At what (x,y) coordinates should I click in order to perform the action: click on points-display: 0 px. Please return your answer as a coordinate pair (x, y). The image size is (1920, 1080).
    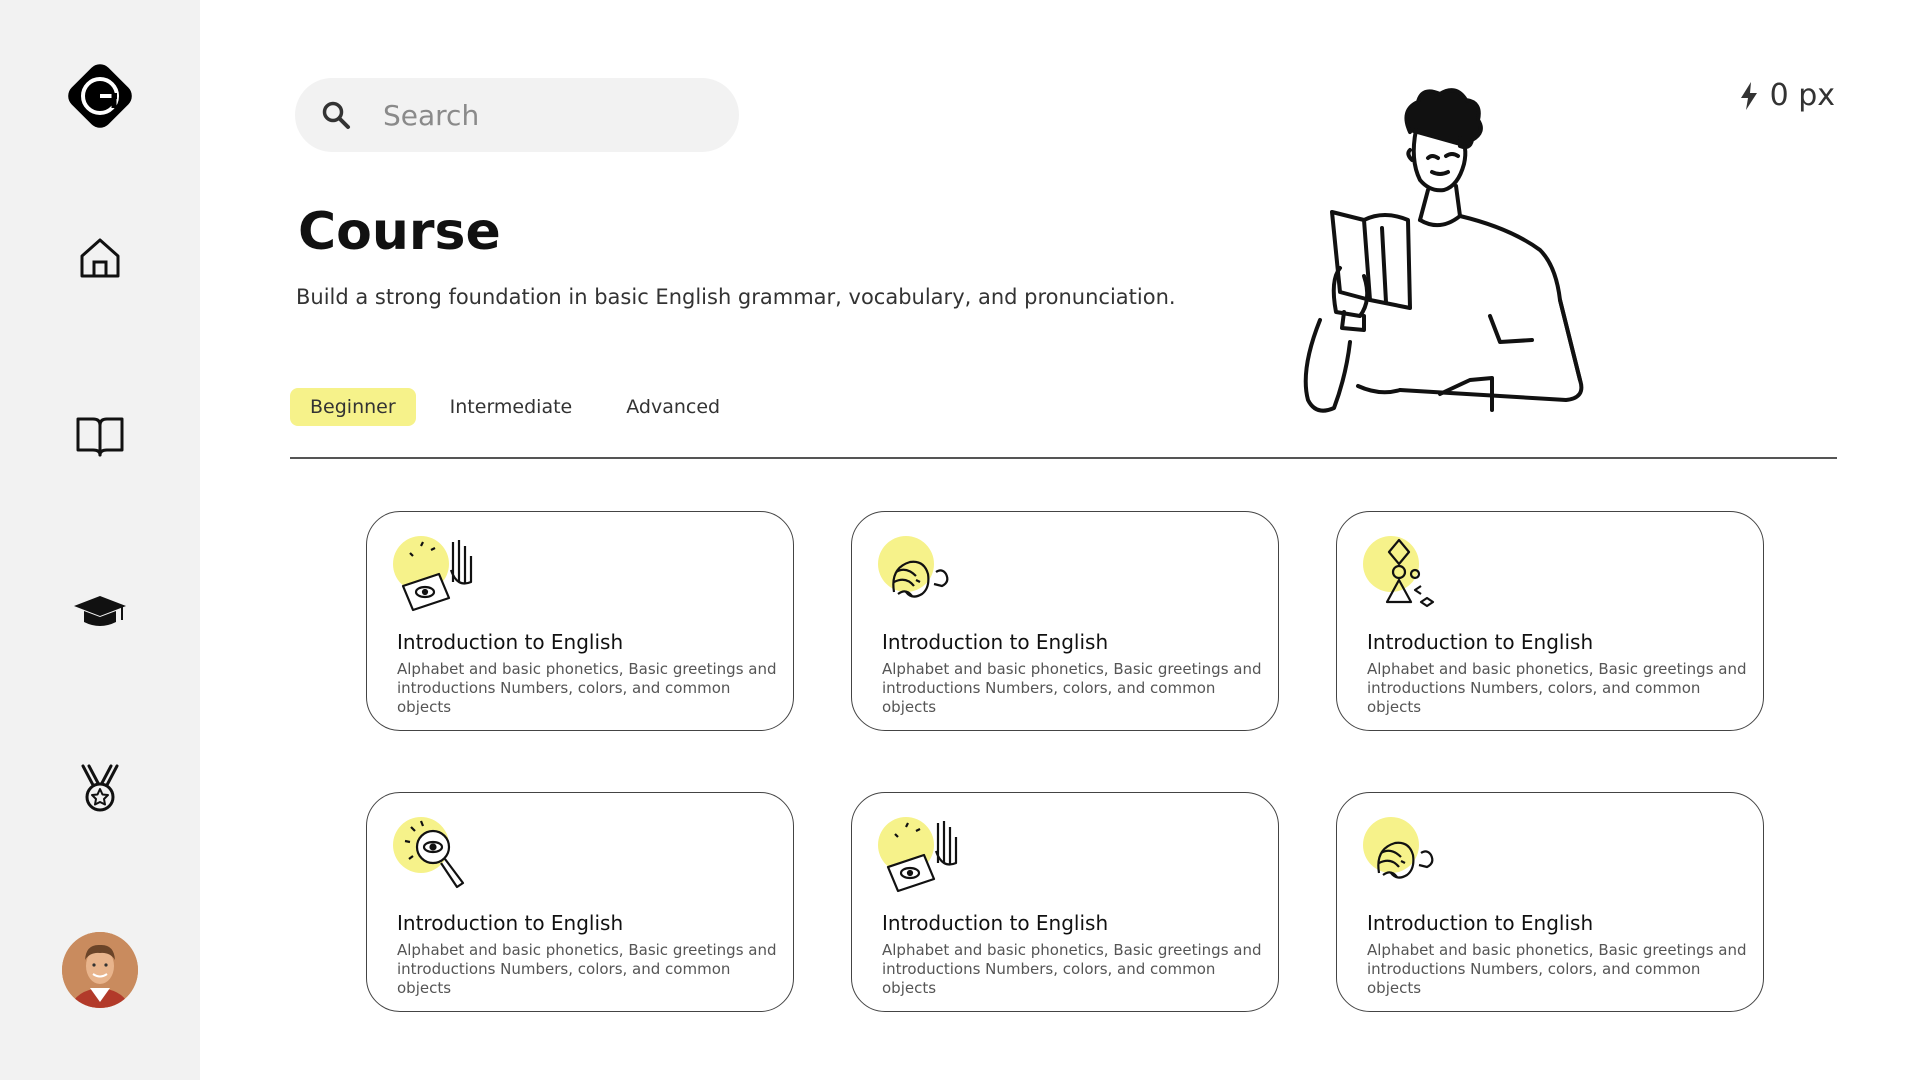
    Looking at the image, I should click on (1786, 95).